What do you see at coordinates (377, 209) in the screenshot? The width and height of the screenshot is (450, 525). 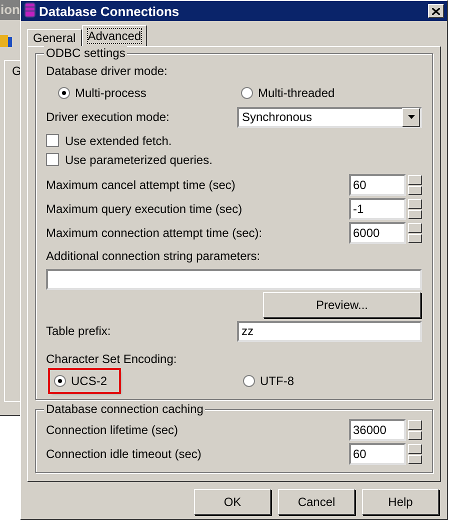 I see `number-field: -1` at bounding box center [377, 209].